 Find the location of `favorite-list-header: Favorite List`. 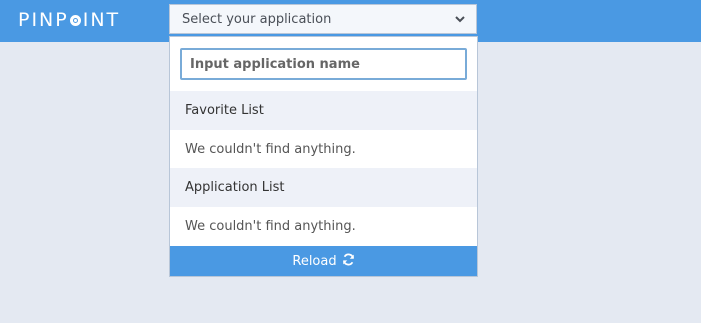

favorite-list-header: Favorite List is located at coordinates (323, 110).